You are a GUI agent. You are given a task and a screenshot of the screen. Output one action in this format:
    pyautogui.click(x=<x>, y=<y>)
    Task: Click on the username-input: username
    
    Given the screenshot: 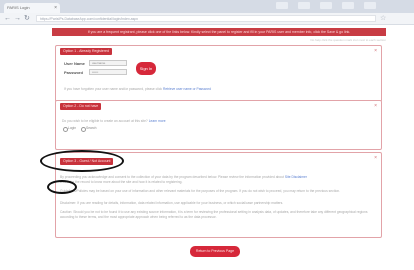 What is the action you would take?
    pyautogui.click(x=108, y=63)
    